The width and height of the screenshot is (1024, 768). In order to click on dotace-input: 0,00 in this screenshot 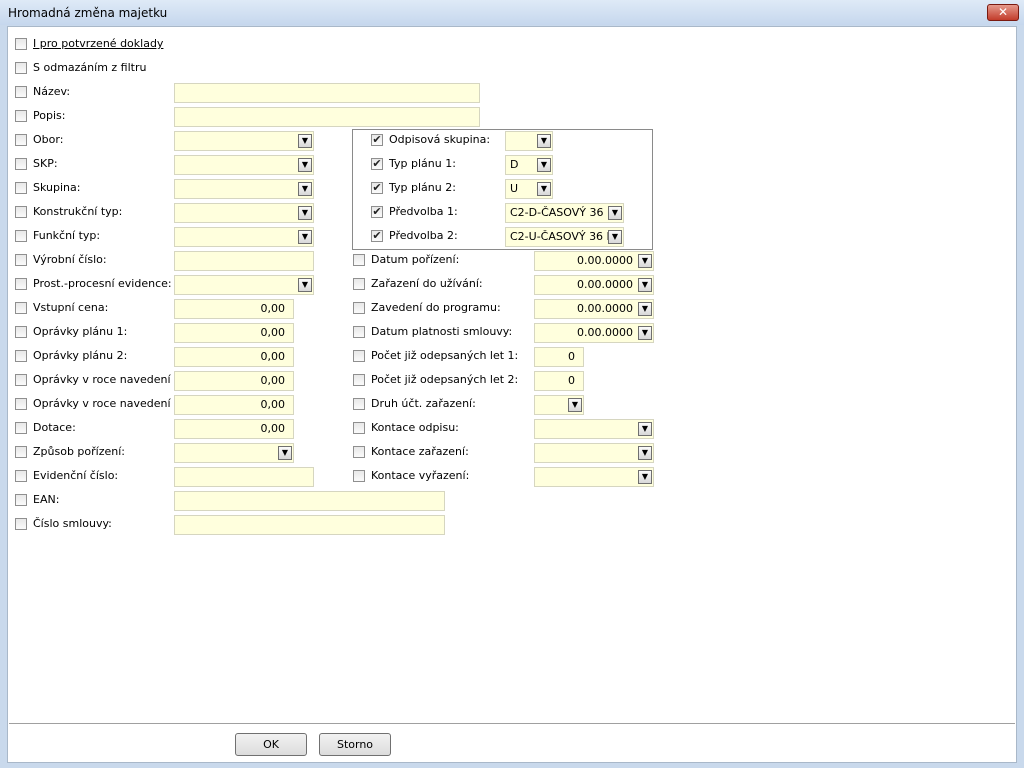, I will do `click(234, 429)`.